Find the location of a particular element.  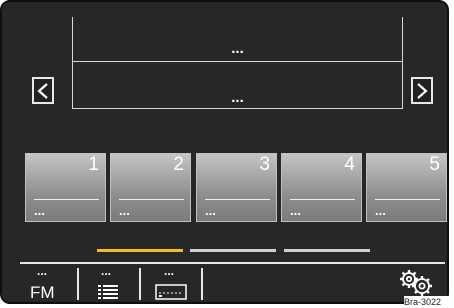

tab-fm: ... FM is located at coordinates (47, 283).